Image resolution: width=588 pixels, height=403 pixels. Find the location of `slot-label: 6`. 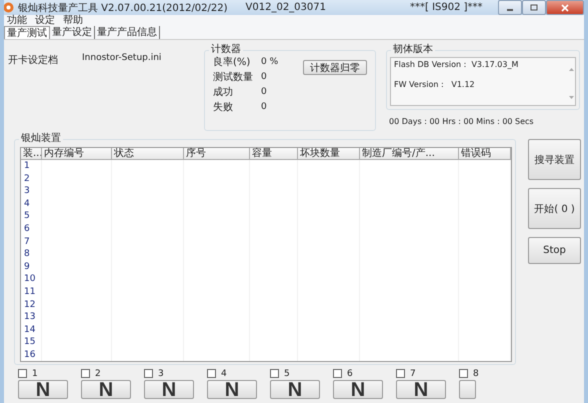

slot-label: 6 is located at coordinates (350, 373).